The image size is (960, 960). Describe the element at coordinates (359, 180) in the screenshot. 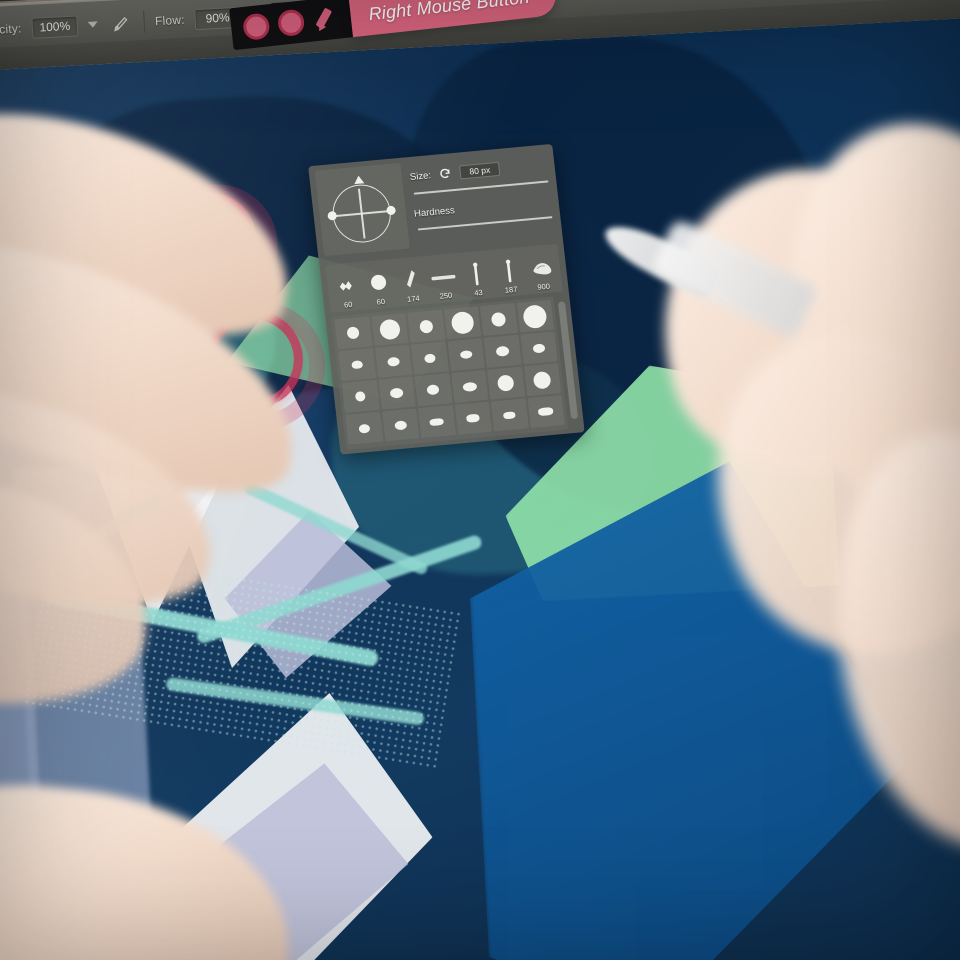

I see `angle-pointer-icon` at that location.